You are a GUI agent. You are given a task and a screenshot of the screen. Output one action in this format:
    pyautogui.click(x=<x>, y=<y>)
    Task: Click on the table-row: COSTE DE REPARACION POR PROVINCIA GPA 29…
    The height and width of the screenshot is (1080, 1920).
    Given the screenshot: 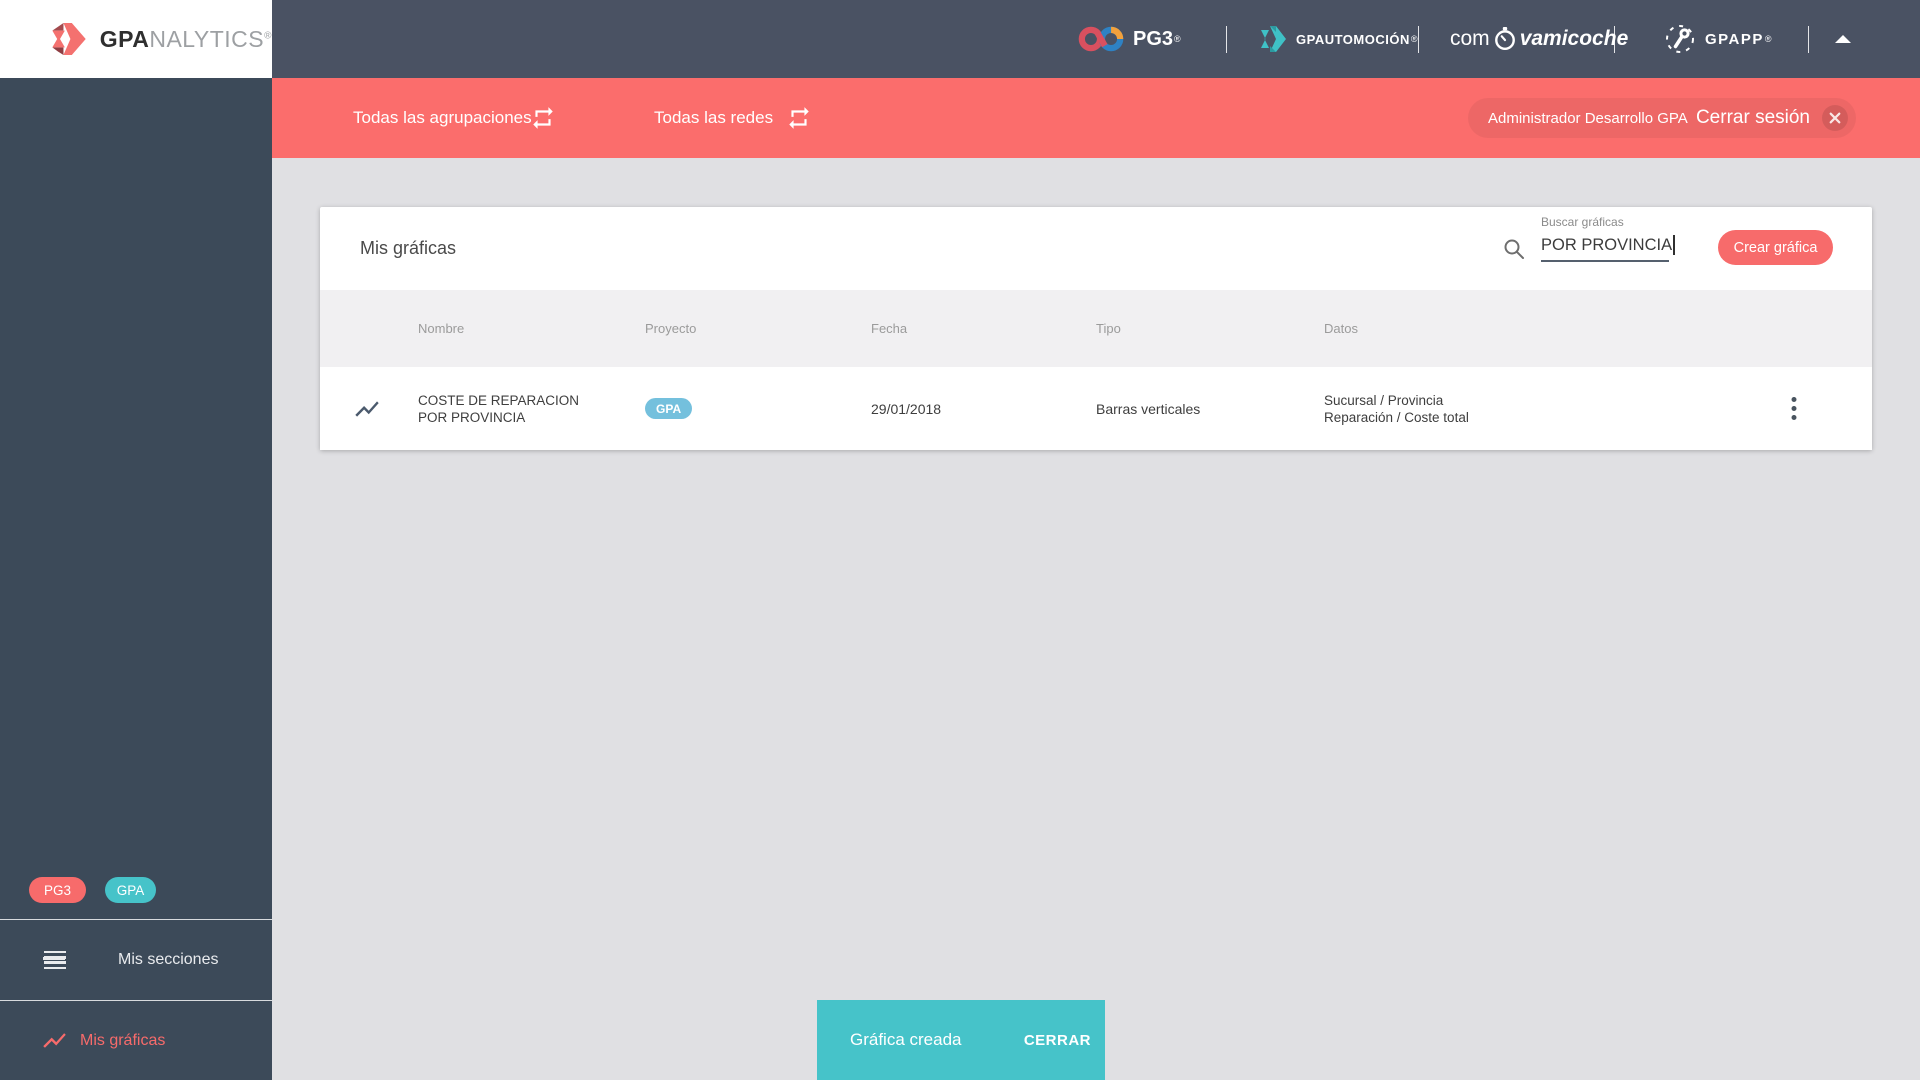 What is the action you would take?
    pyautogui.click(x=1096, y=408)
    